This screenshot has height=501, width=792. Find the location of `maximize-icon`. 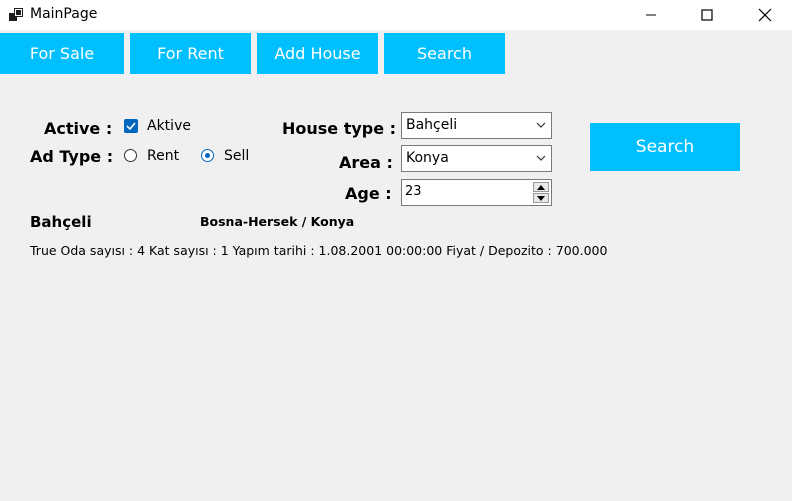

maximize-icon is located at coordinates (707, 15).